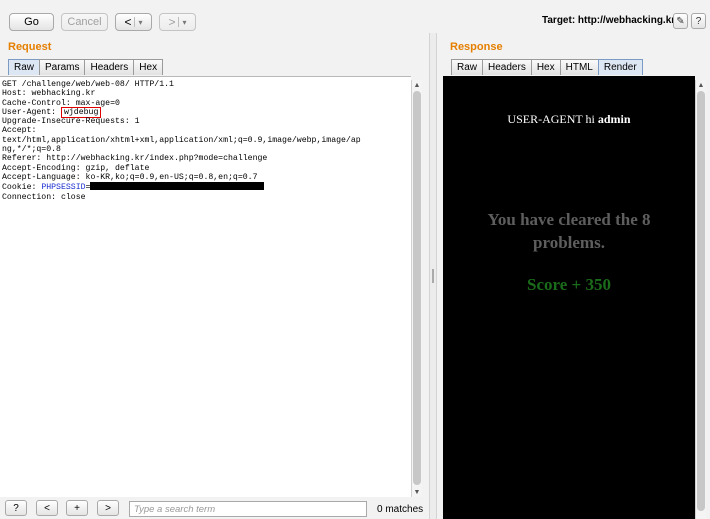 The image size is (710, 519). I want to click on forward-arrow-icon: >, so click(172, 22).